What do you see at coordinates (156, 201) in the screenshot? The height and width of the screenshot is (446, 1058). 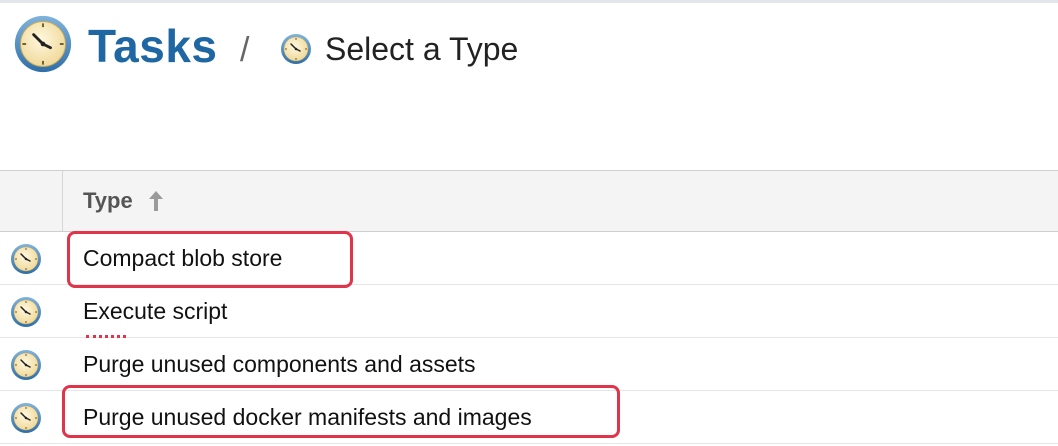 I see `arrow-up-icon` at bounding box center [156, 201].